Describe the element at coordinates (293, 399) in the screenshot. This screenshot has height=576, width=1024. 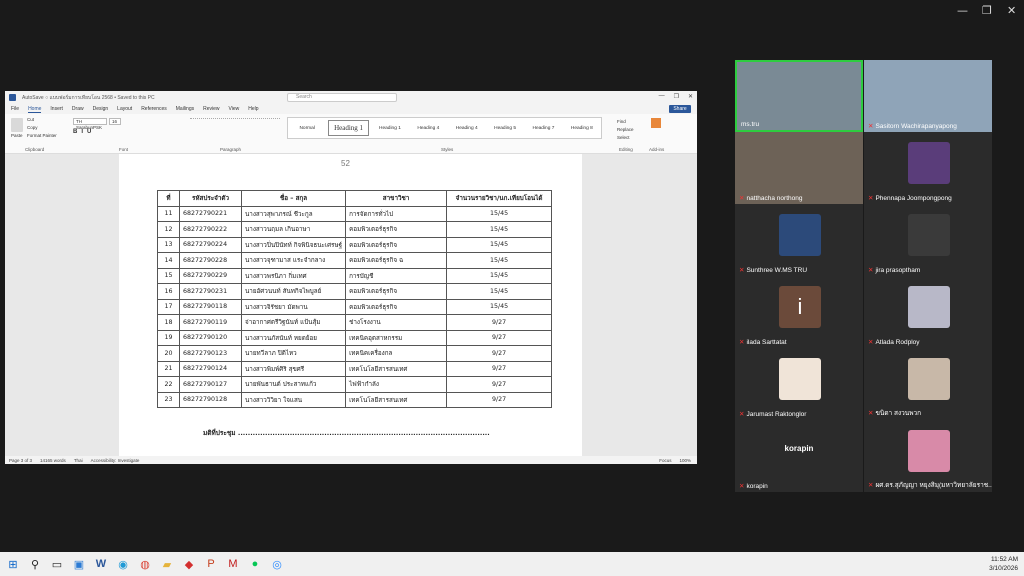
I see `table-cell: นางสาววิวิยา ใจแสน` at that location.